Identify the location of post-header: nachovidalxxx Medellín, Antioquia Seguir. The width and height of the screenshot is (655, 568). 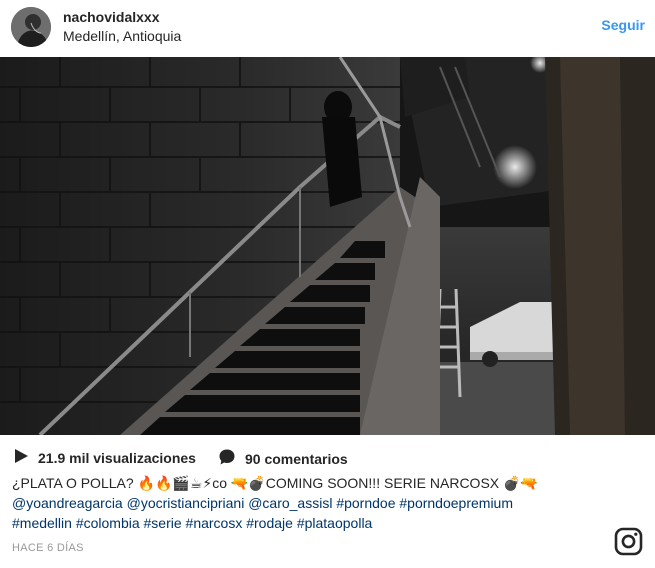
(327, 28).